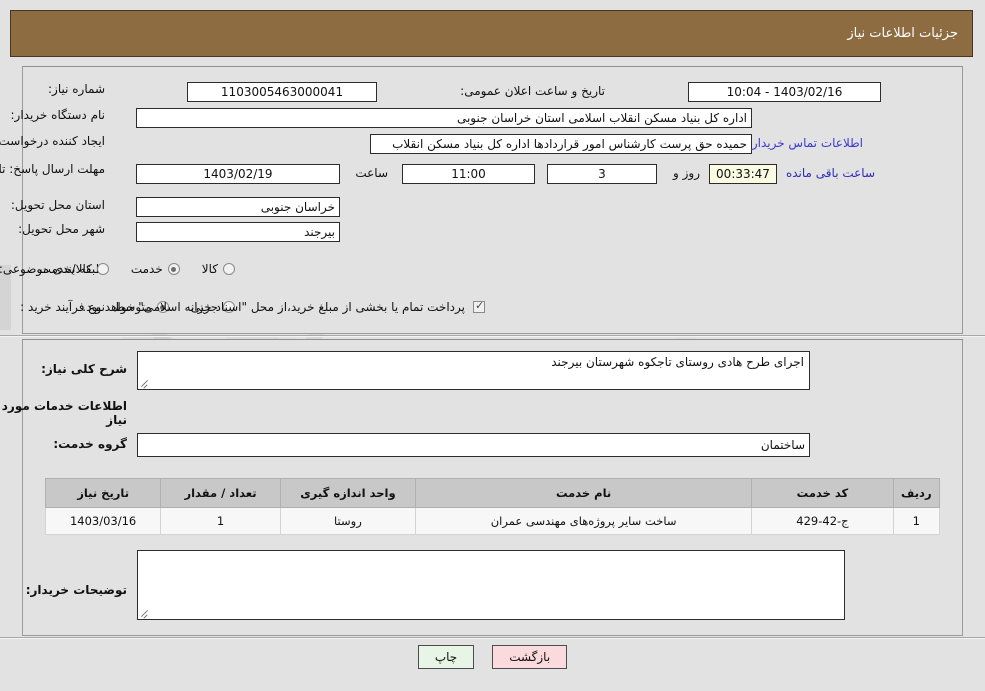 Image resolution: width=985 pixels, height=691 pixels. What do you see at coordinates (473, 445) in the screenshot?
I see `service-group-value: ساختمان` at bounding box center [473, 445].